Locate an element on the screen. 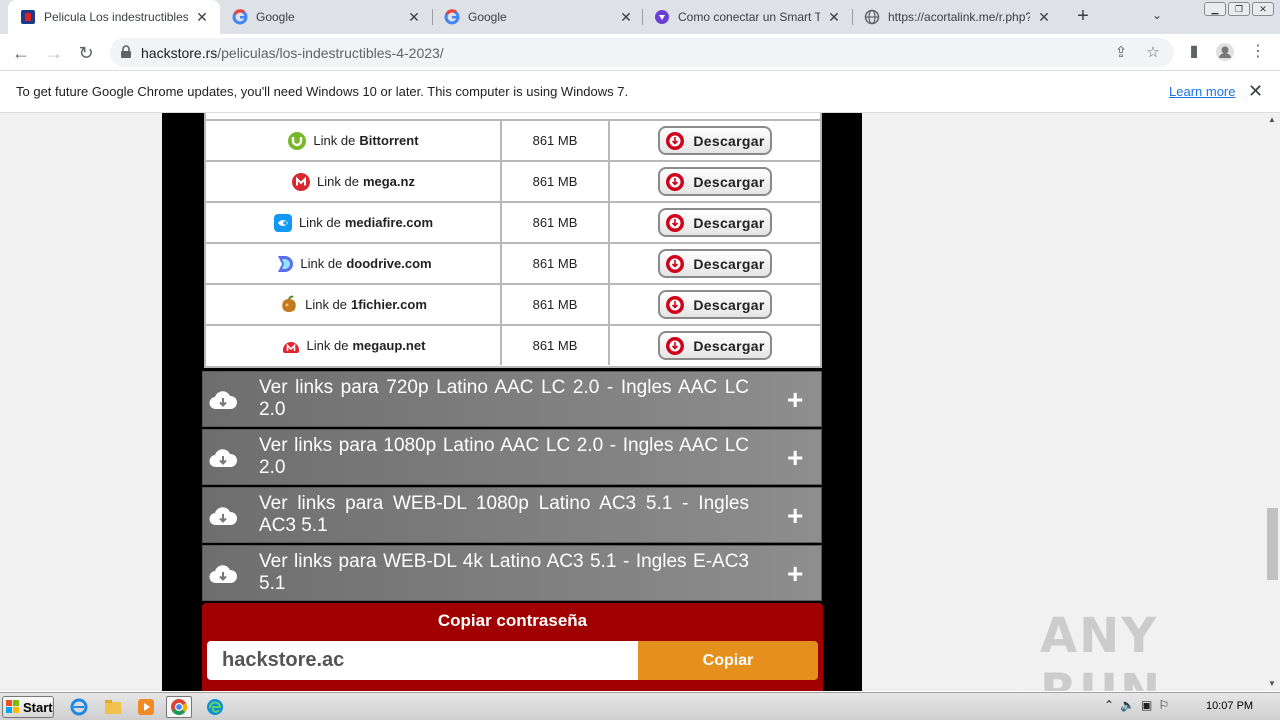 The height and width of the screenshot is (720, 1280). tab-title: Google is located at coordinates (487, 17).